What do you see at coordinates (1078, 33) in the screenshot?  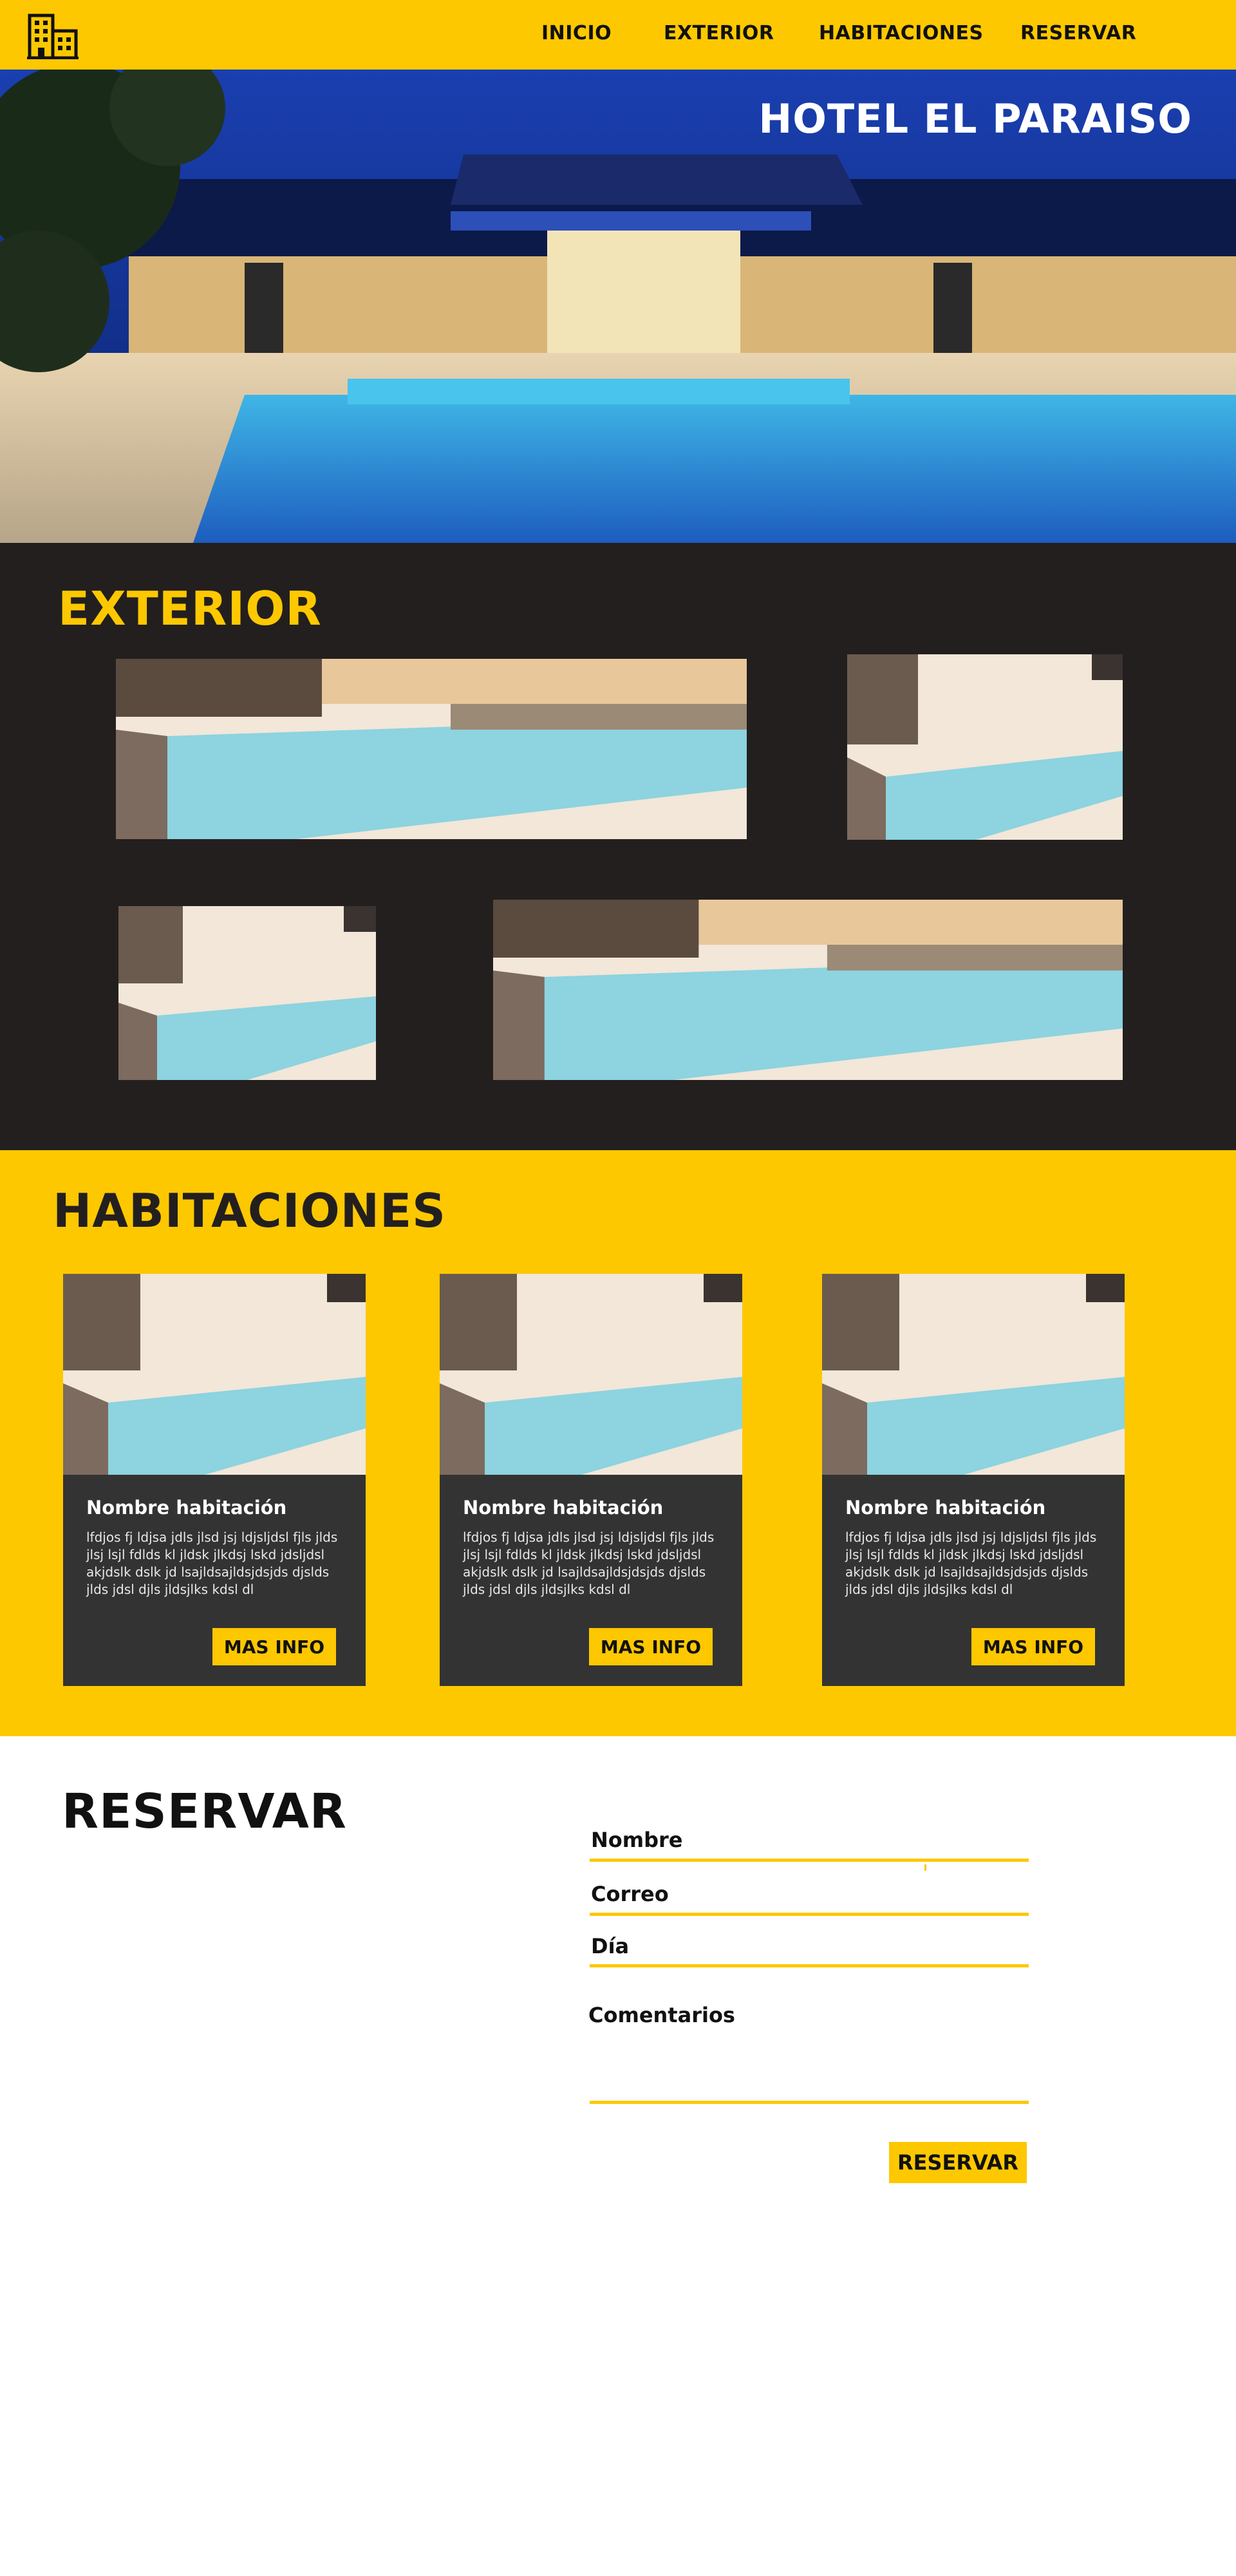 I see `nav-reservar: RESERVAR` at bounding box center [1078, 33].